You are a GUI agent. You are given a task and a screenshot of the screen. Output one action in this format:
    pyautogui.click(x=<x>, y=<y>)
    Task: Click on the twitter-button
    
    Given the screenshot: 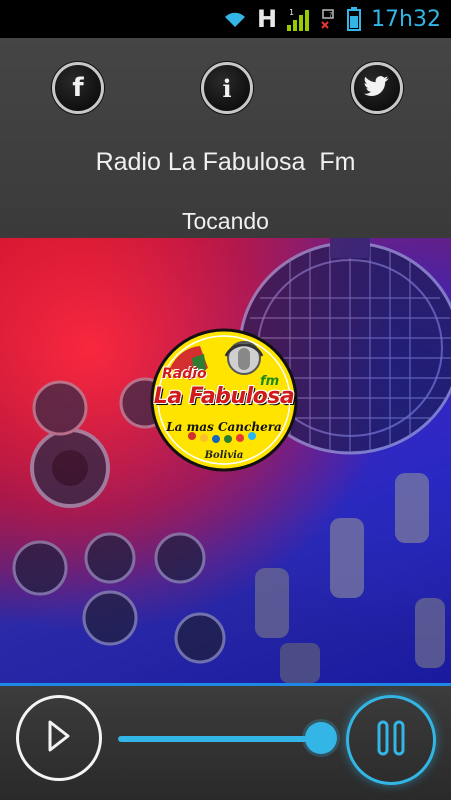 What is the action you would take?
    pyautogui.click(x=377, y=88)
    